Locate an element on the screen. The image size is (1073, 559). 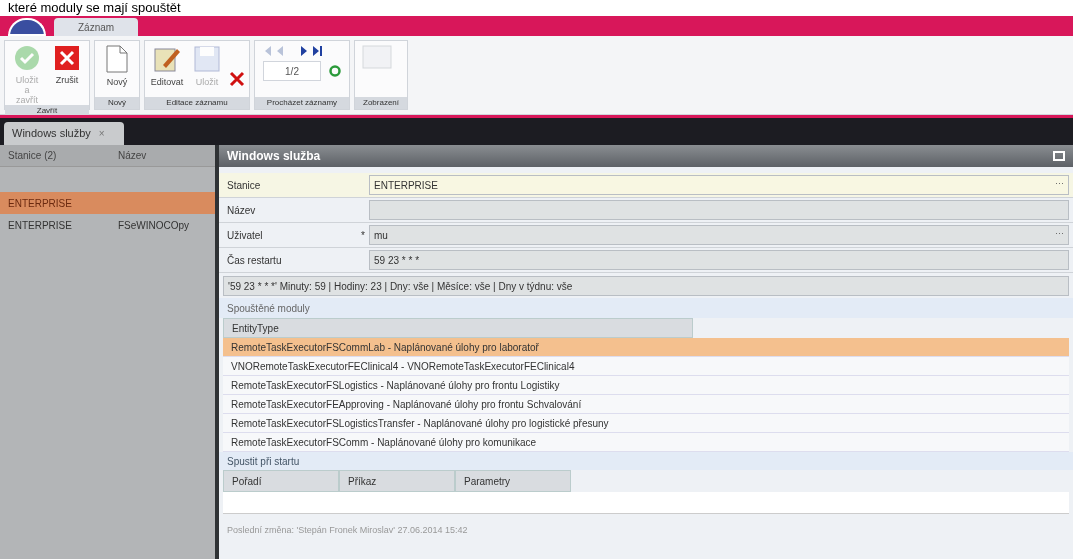
tab-label: Windows služby is located at coordinates (51, 134).